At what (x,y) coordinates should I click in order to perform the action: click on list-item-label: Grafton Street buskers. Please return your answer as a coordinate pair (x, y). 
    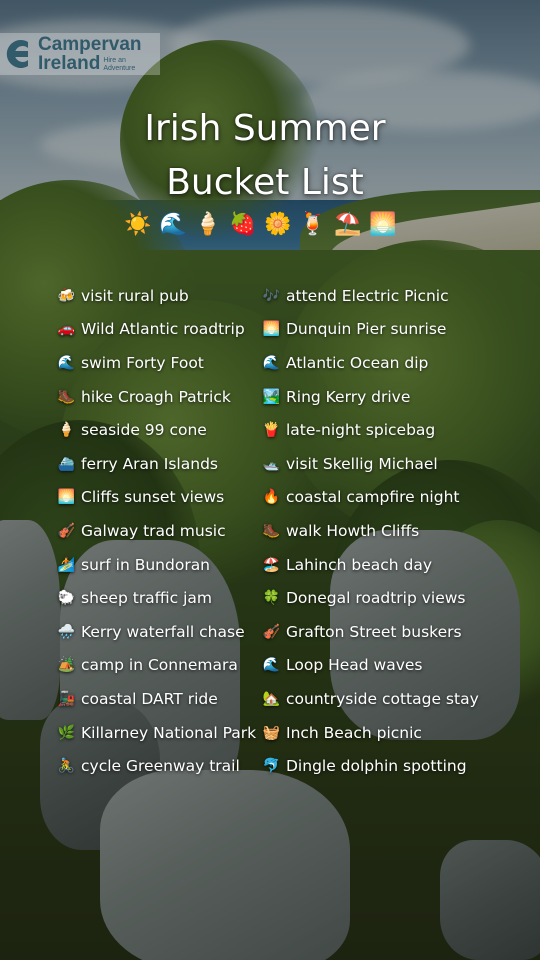
    Looking at the image, I should click on (374, 631).